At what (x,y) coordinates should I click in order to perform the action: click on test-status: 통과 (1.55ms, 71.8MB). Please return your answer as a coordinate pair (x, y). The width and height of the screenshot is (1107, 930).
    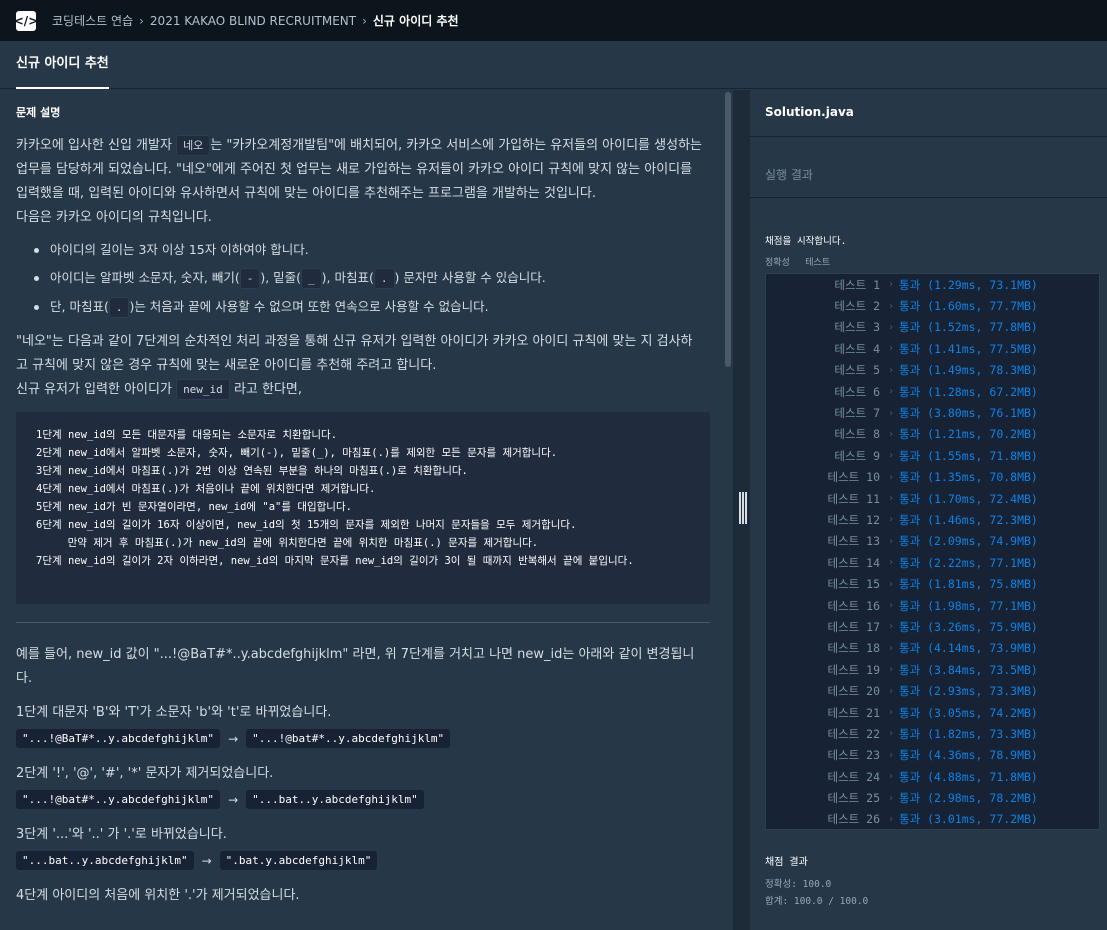
    Looking at the image, I should click on (968, 455).